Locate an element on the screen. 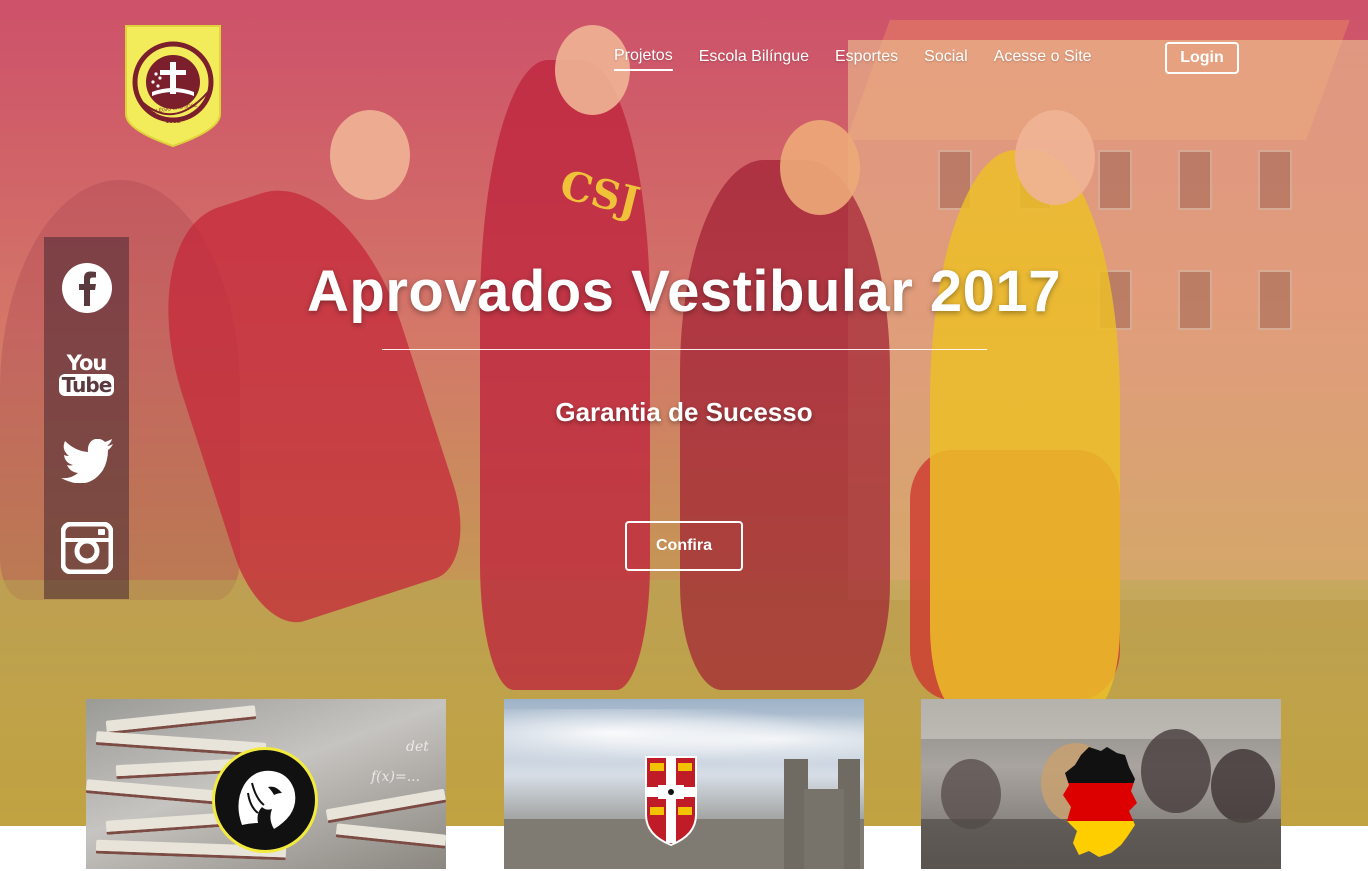 Image resolution: width=1368 pixels, height=871 pixels. twitter-icon is located at coordinates (87, 461).